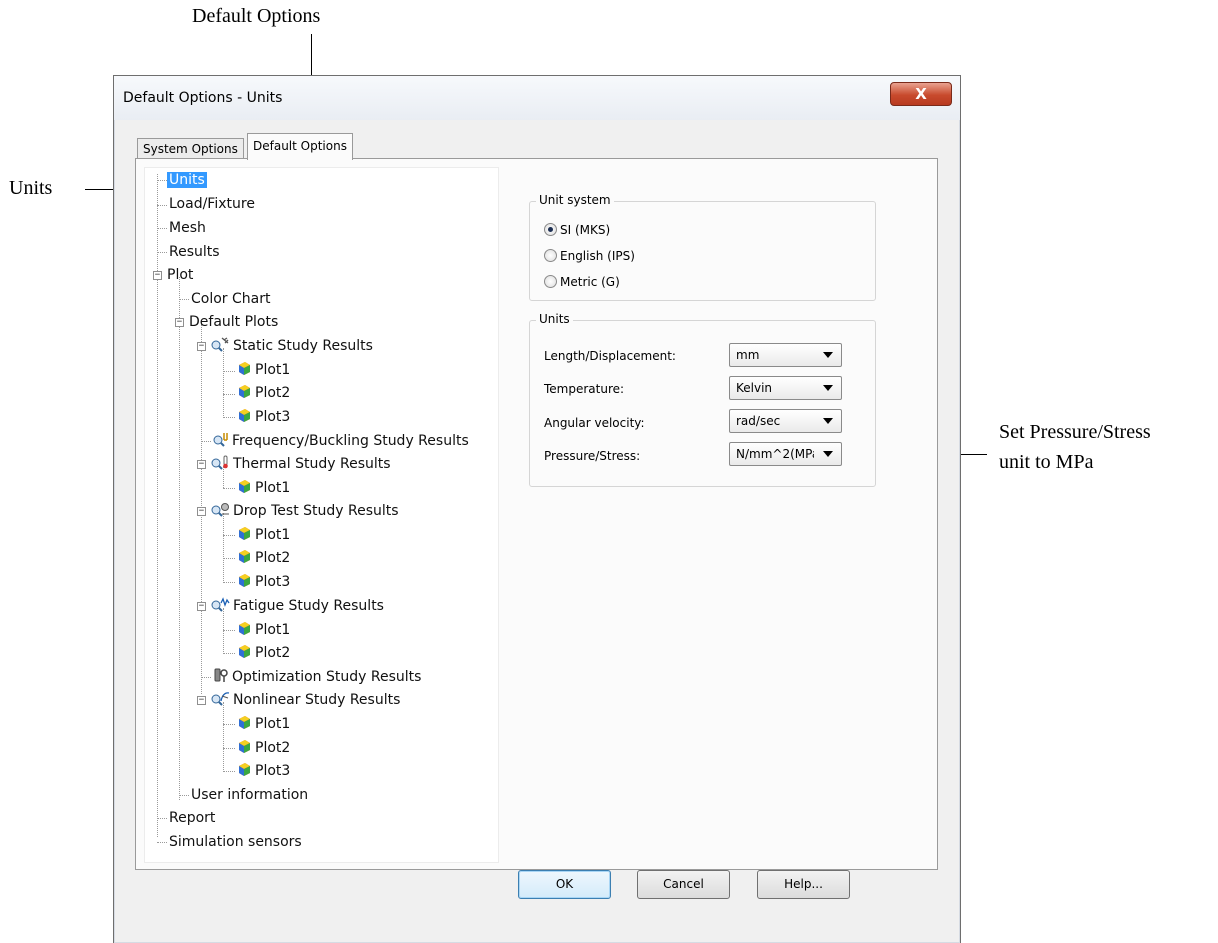 The width and height of the screenshot is (1218, 943). What do you see at coordinates (317, 677) in the screenshot?
I see `tree-item-optimization-study-results: Optimization Study Results` at bounding box center [317, 677].